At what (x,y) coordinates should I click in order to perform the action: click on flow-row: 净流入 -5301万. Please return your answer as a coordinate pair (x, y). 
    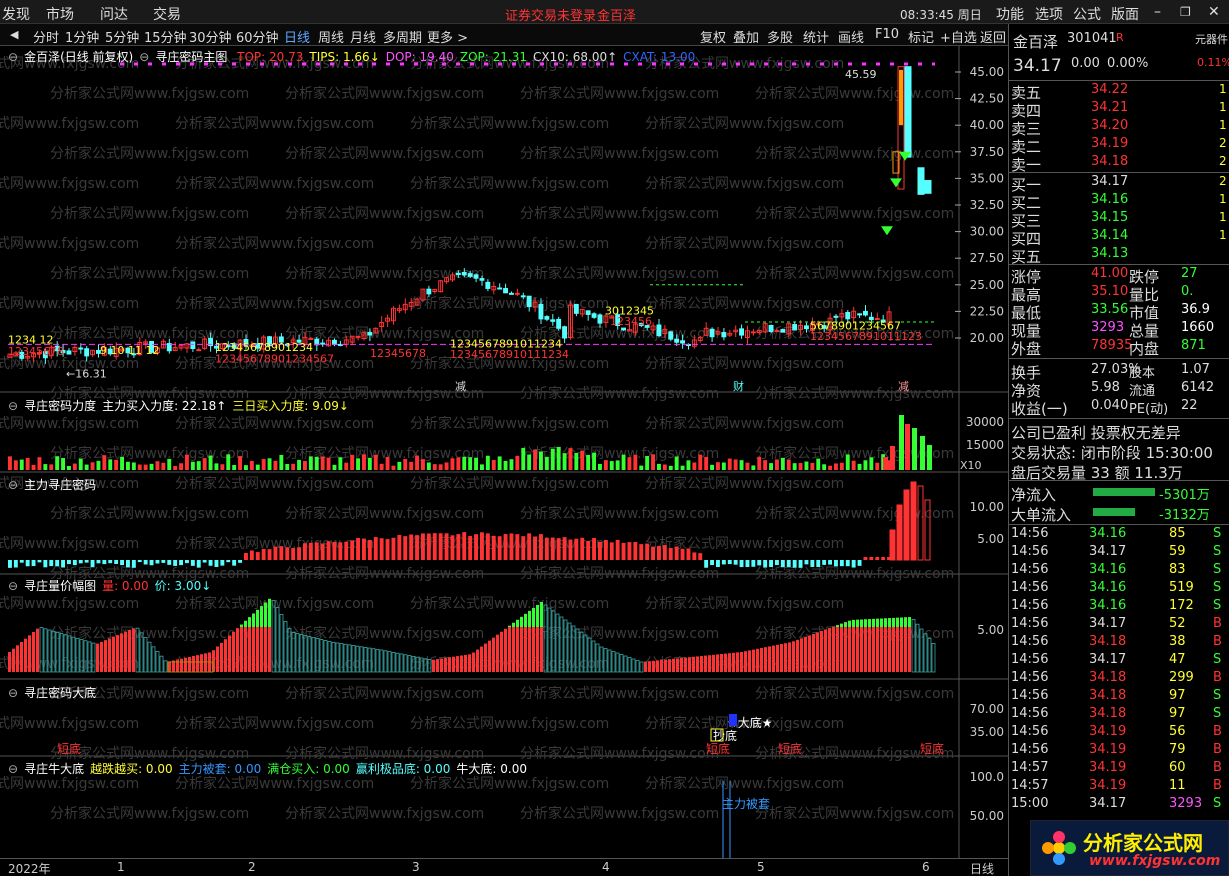
    Looking at the image, I should click on (1119, 494).